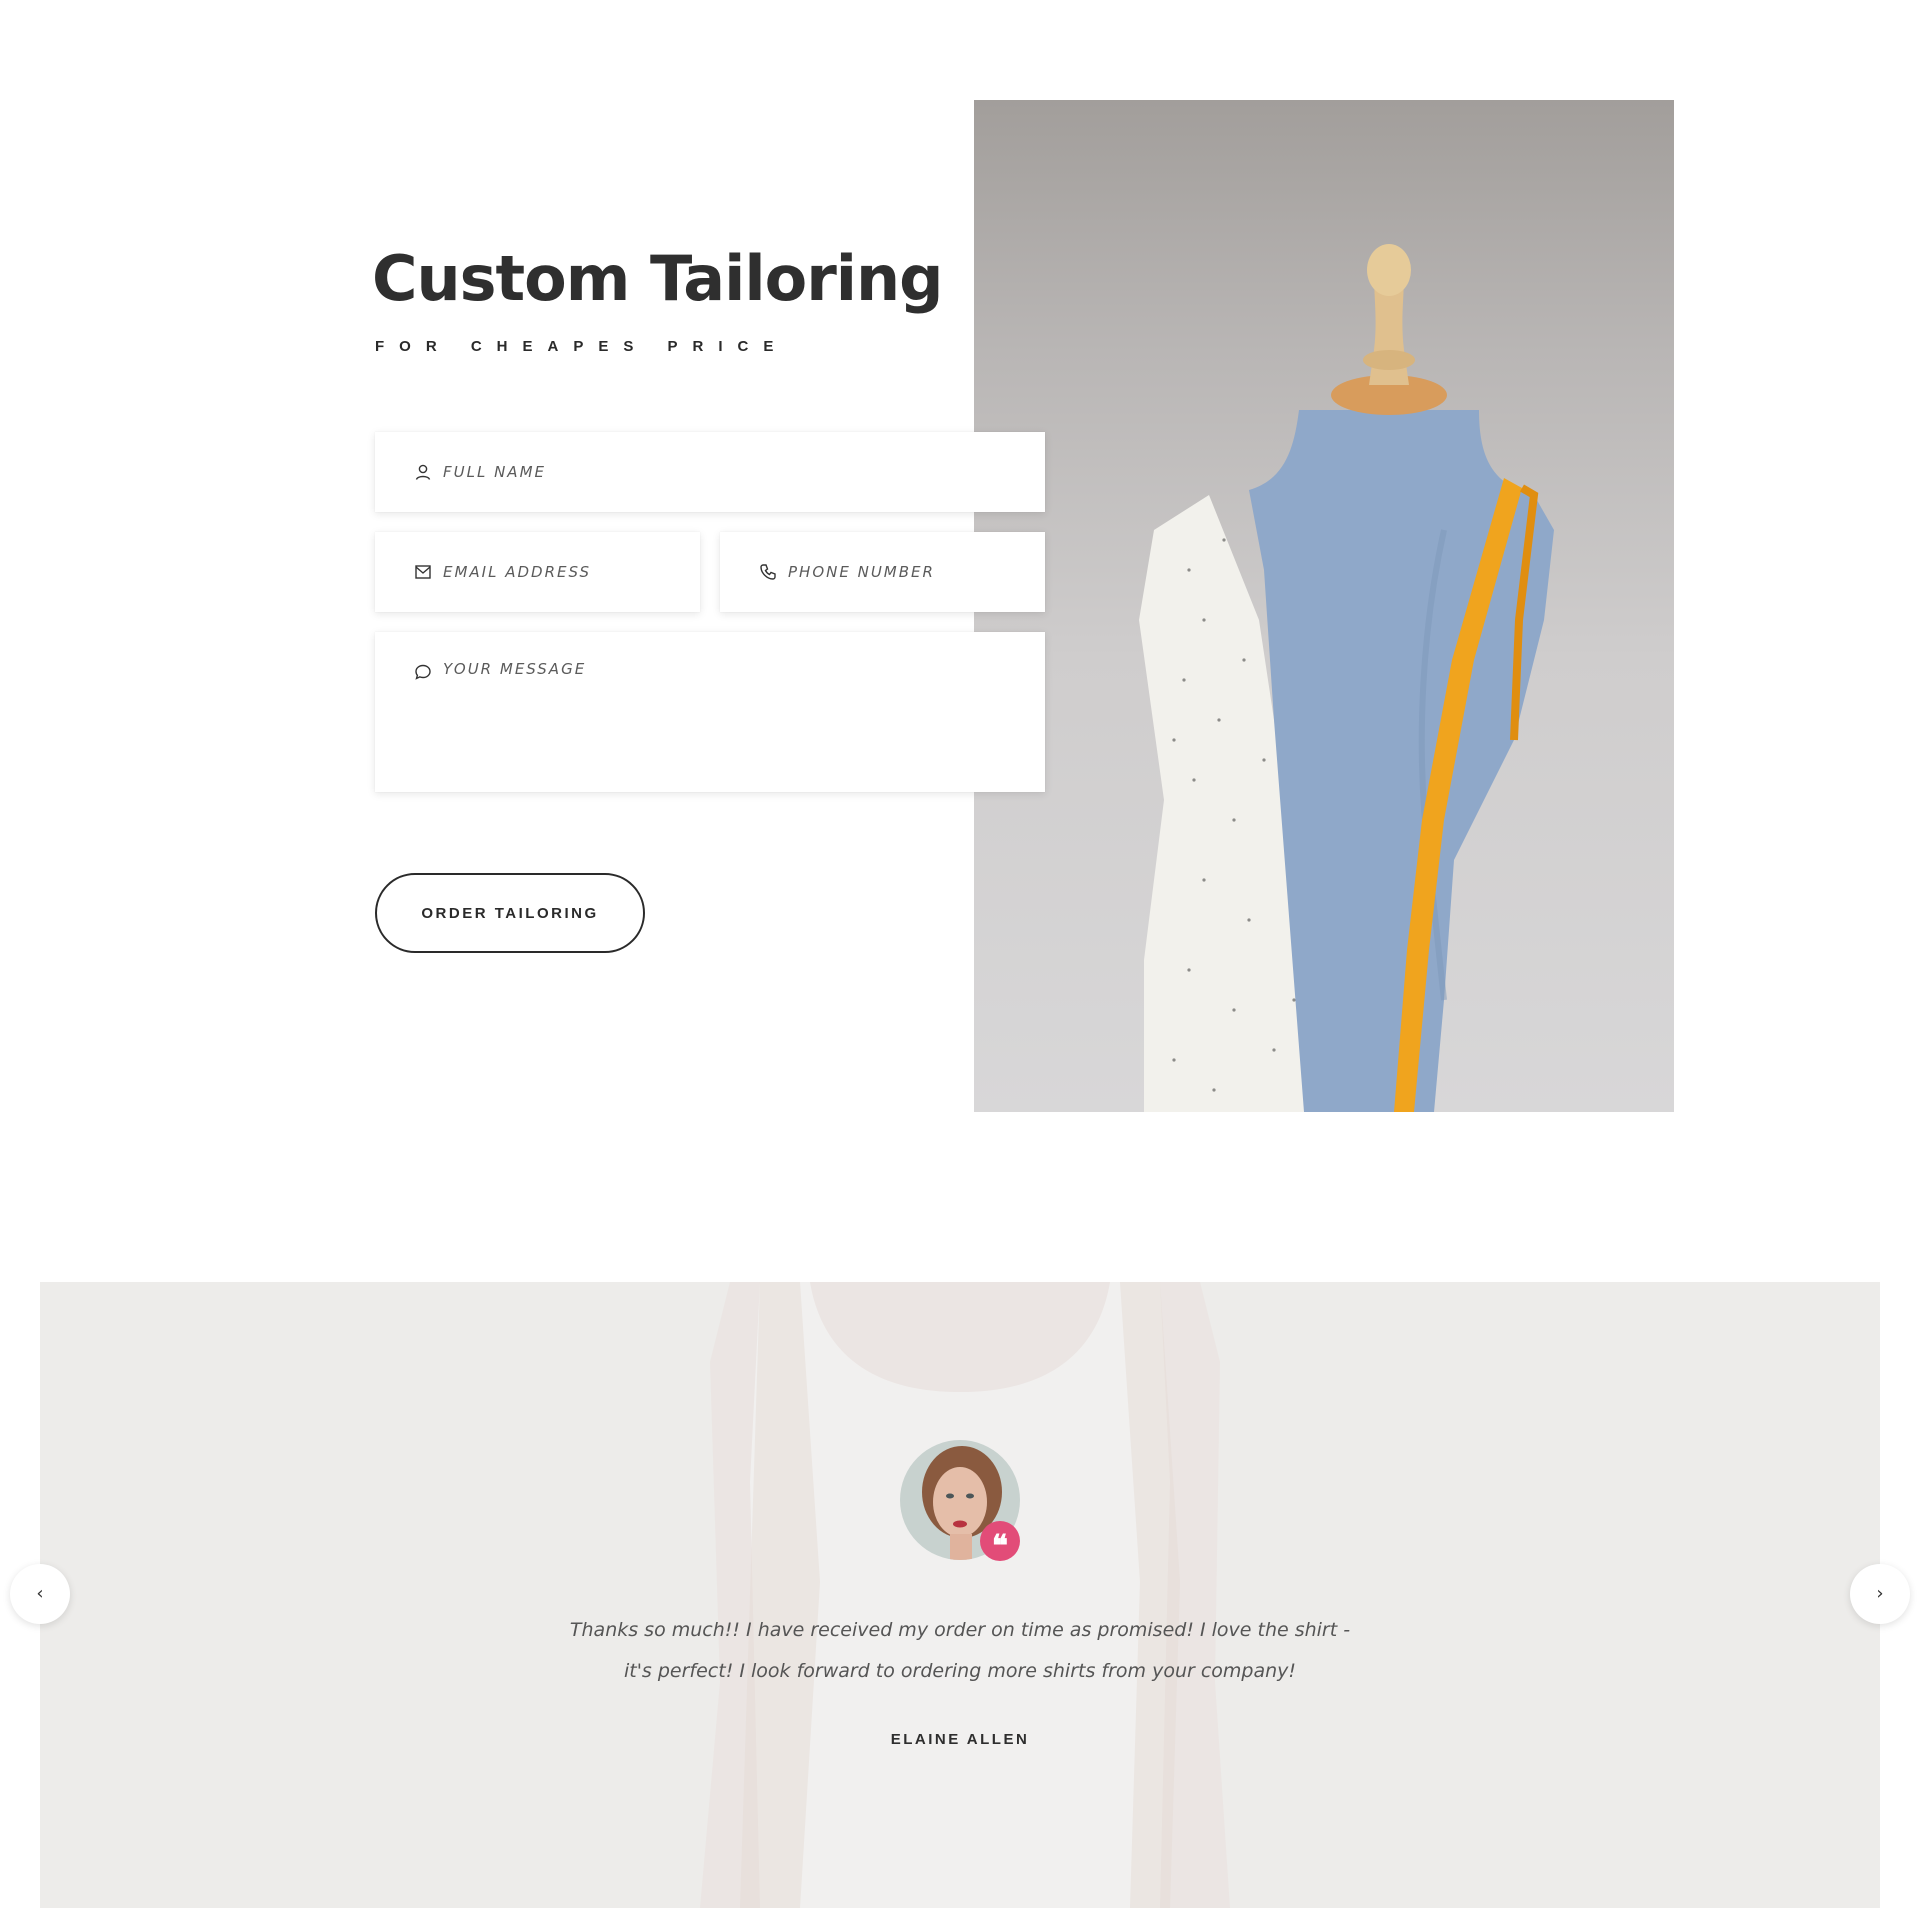  Describe the element at coordinates (768, 572) in the screenshot. I see `phone-icon` at that location.